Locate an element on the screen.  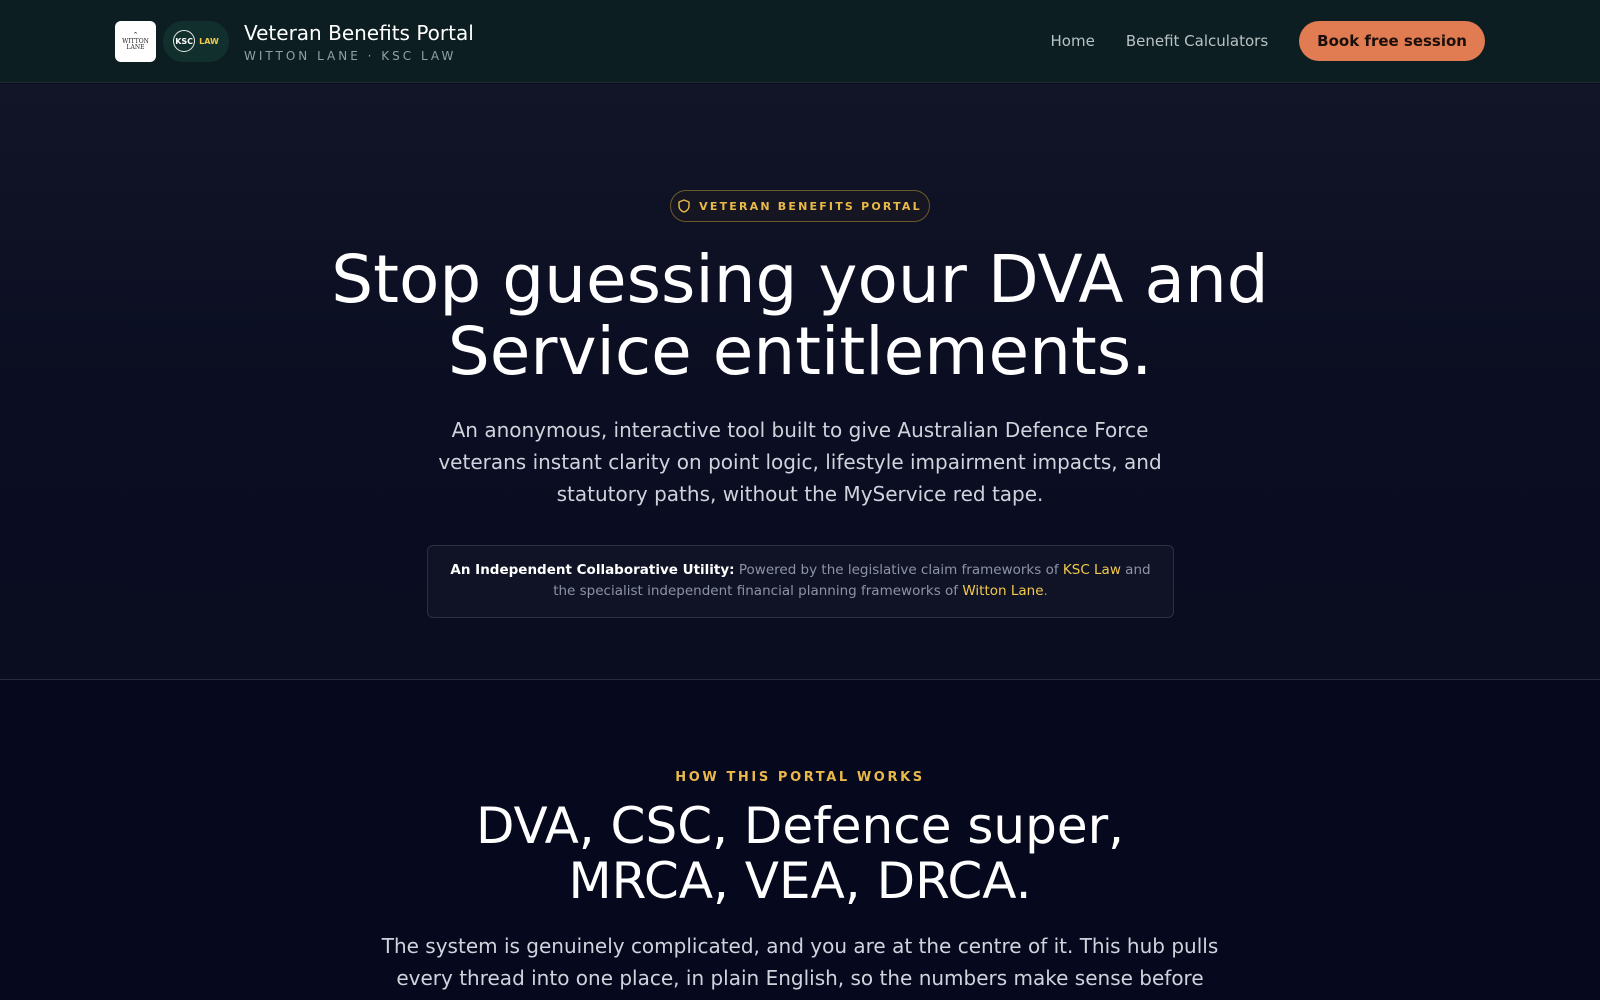
site-title: Veteran Benefits Portal is located at coordinates (359, 32).